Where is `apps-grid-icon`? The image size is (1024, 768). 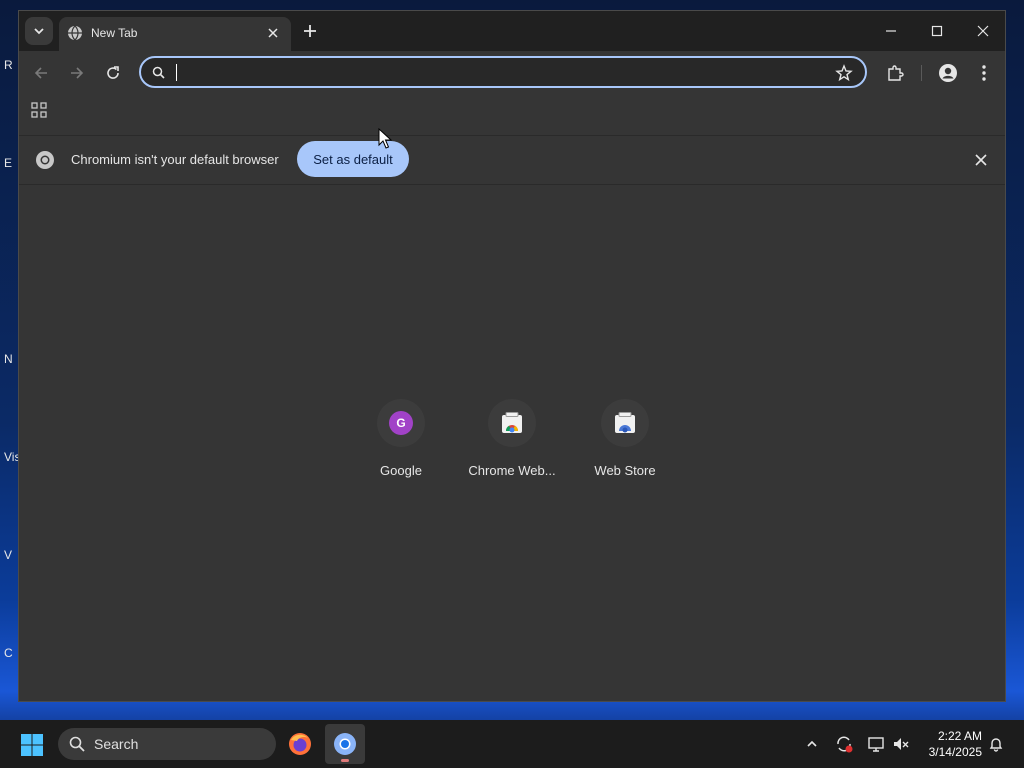
apps-grid-icon is located at coordinates (39, 110).